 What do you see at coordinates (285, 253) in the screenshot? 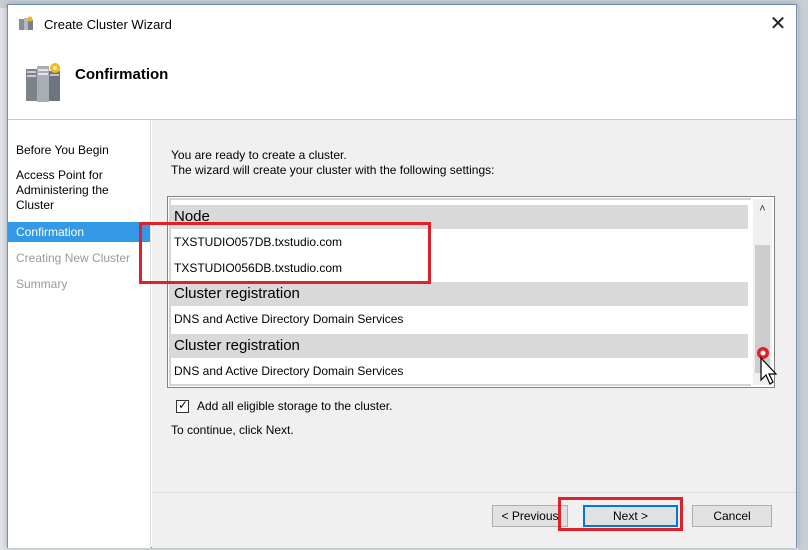
I see `highlight-node-list` at bounding box center [285, 253].